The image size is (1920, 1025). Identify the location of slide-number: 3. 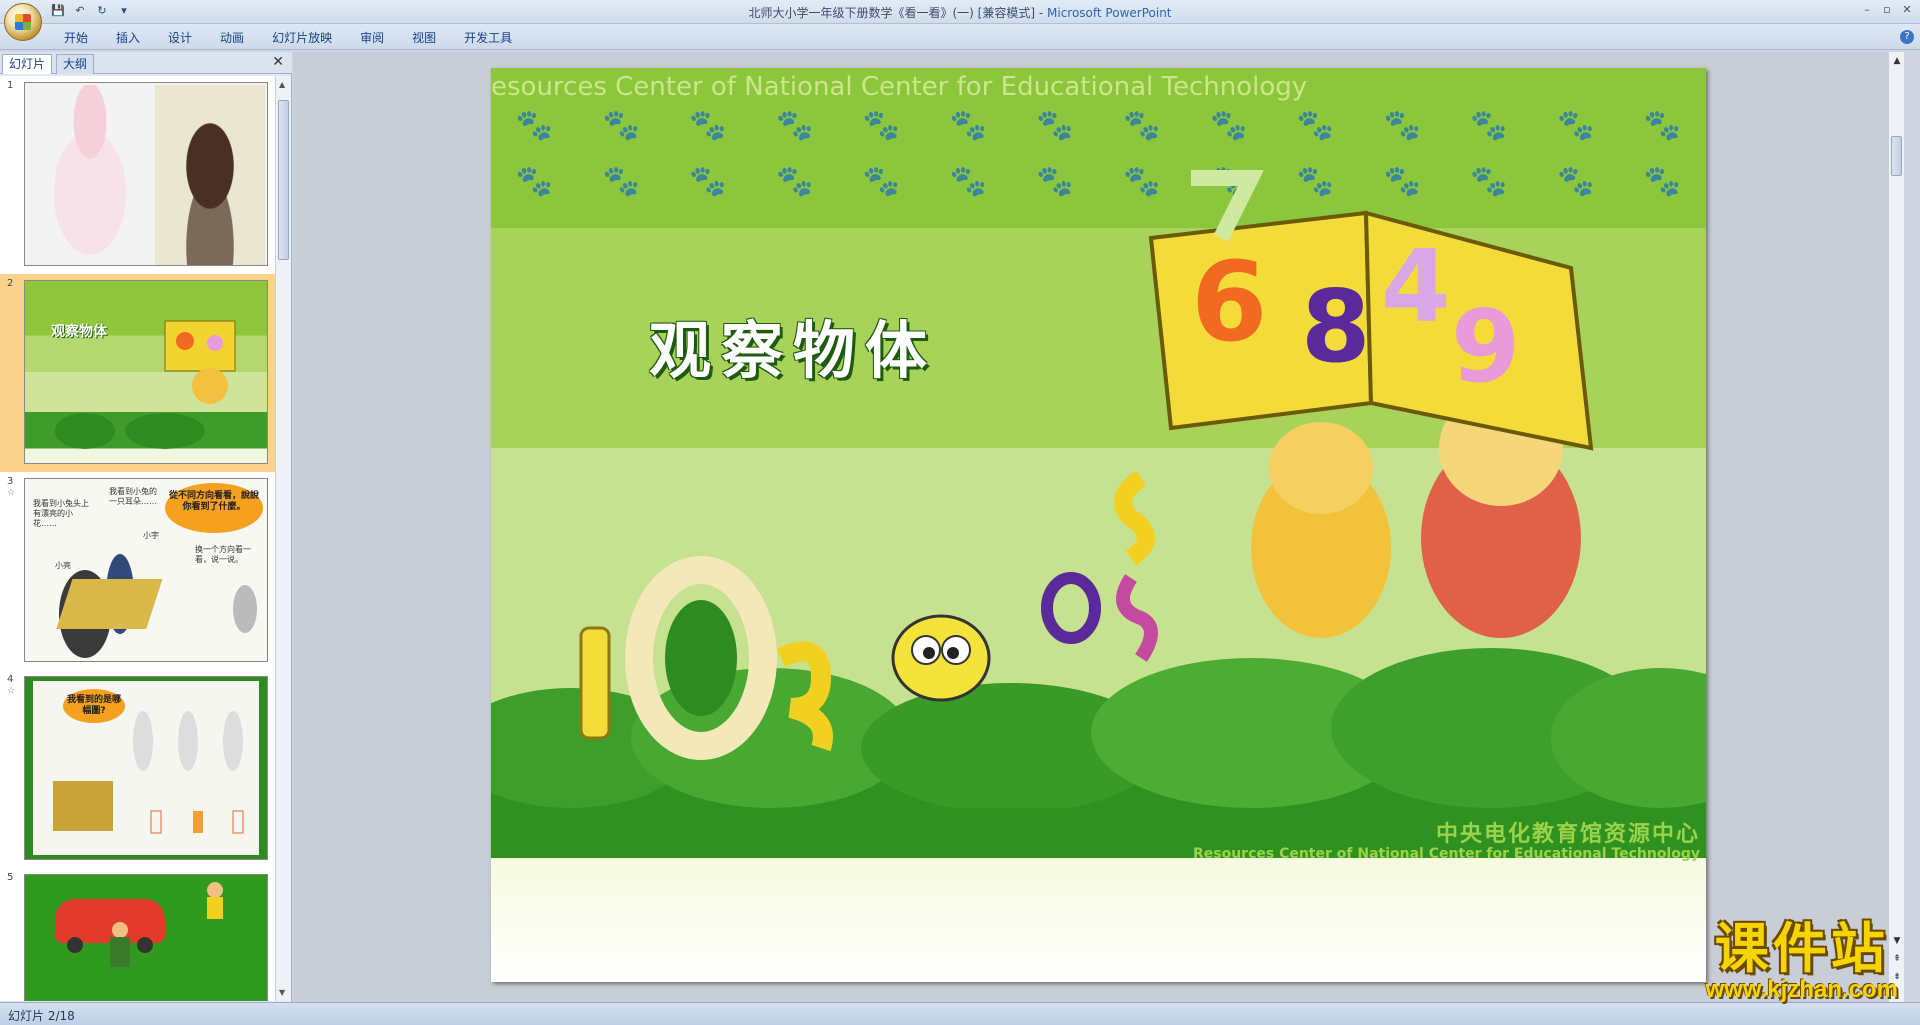
(10, 481).